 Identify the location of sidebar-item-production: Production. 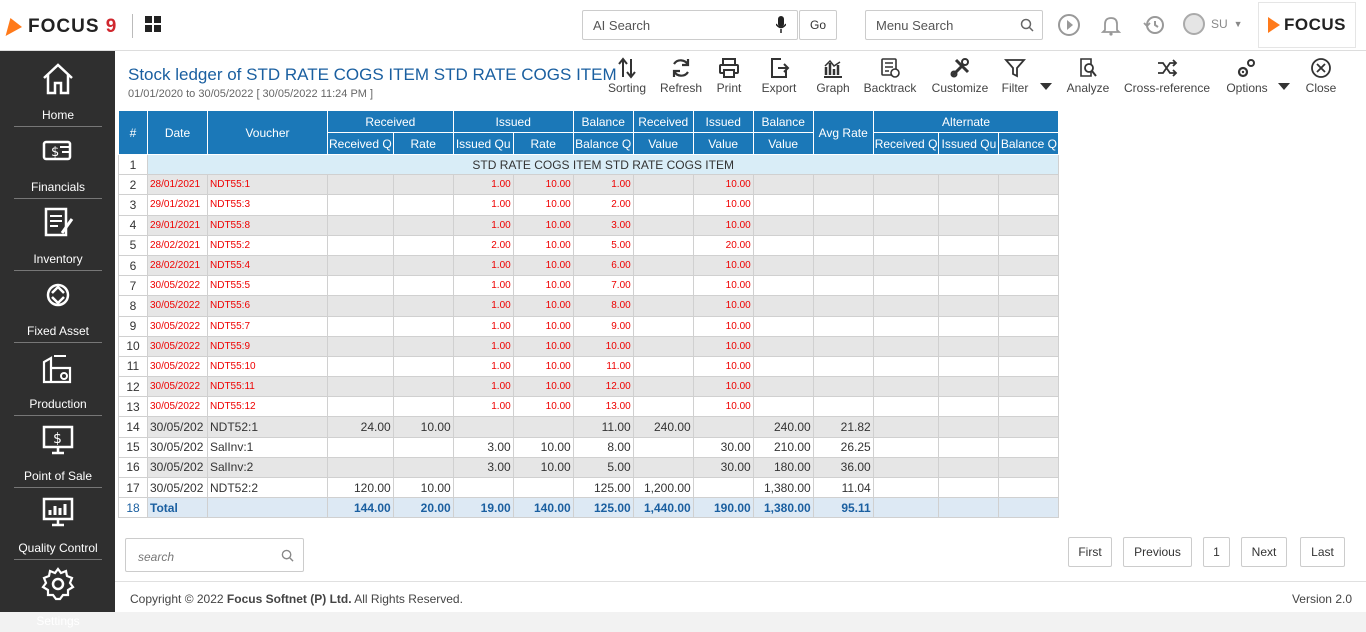
(58, 380).